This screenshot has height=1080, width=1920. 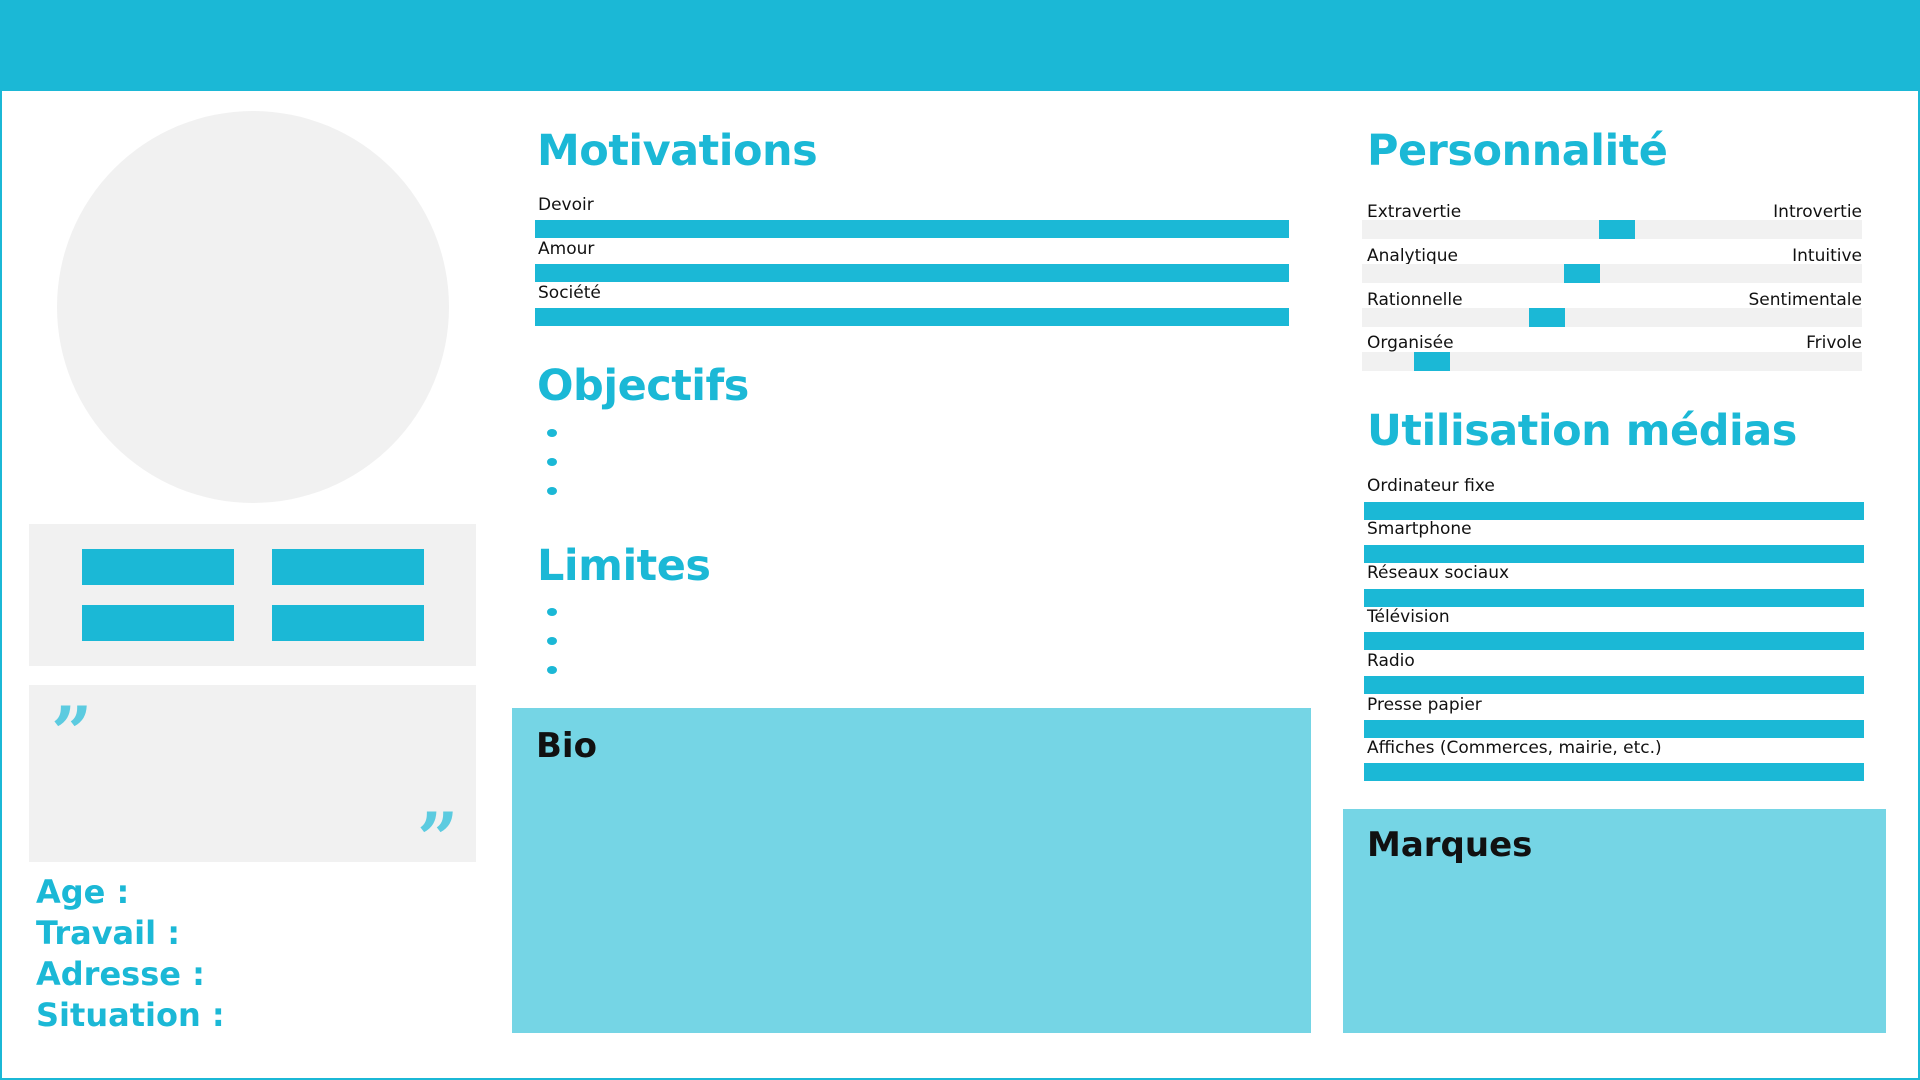 What do you see at coordinates (911, 870) in the screenshot?
I see `bio-box: Bio` at bounding box center [911, 870].